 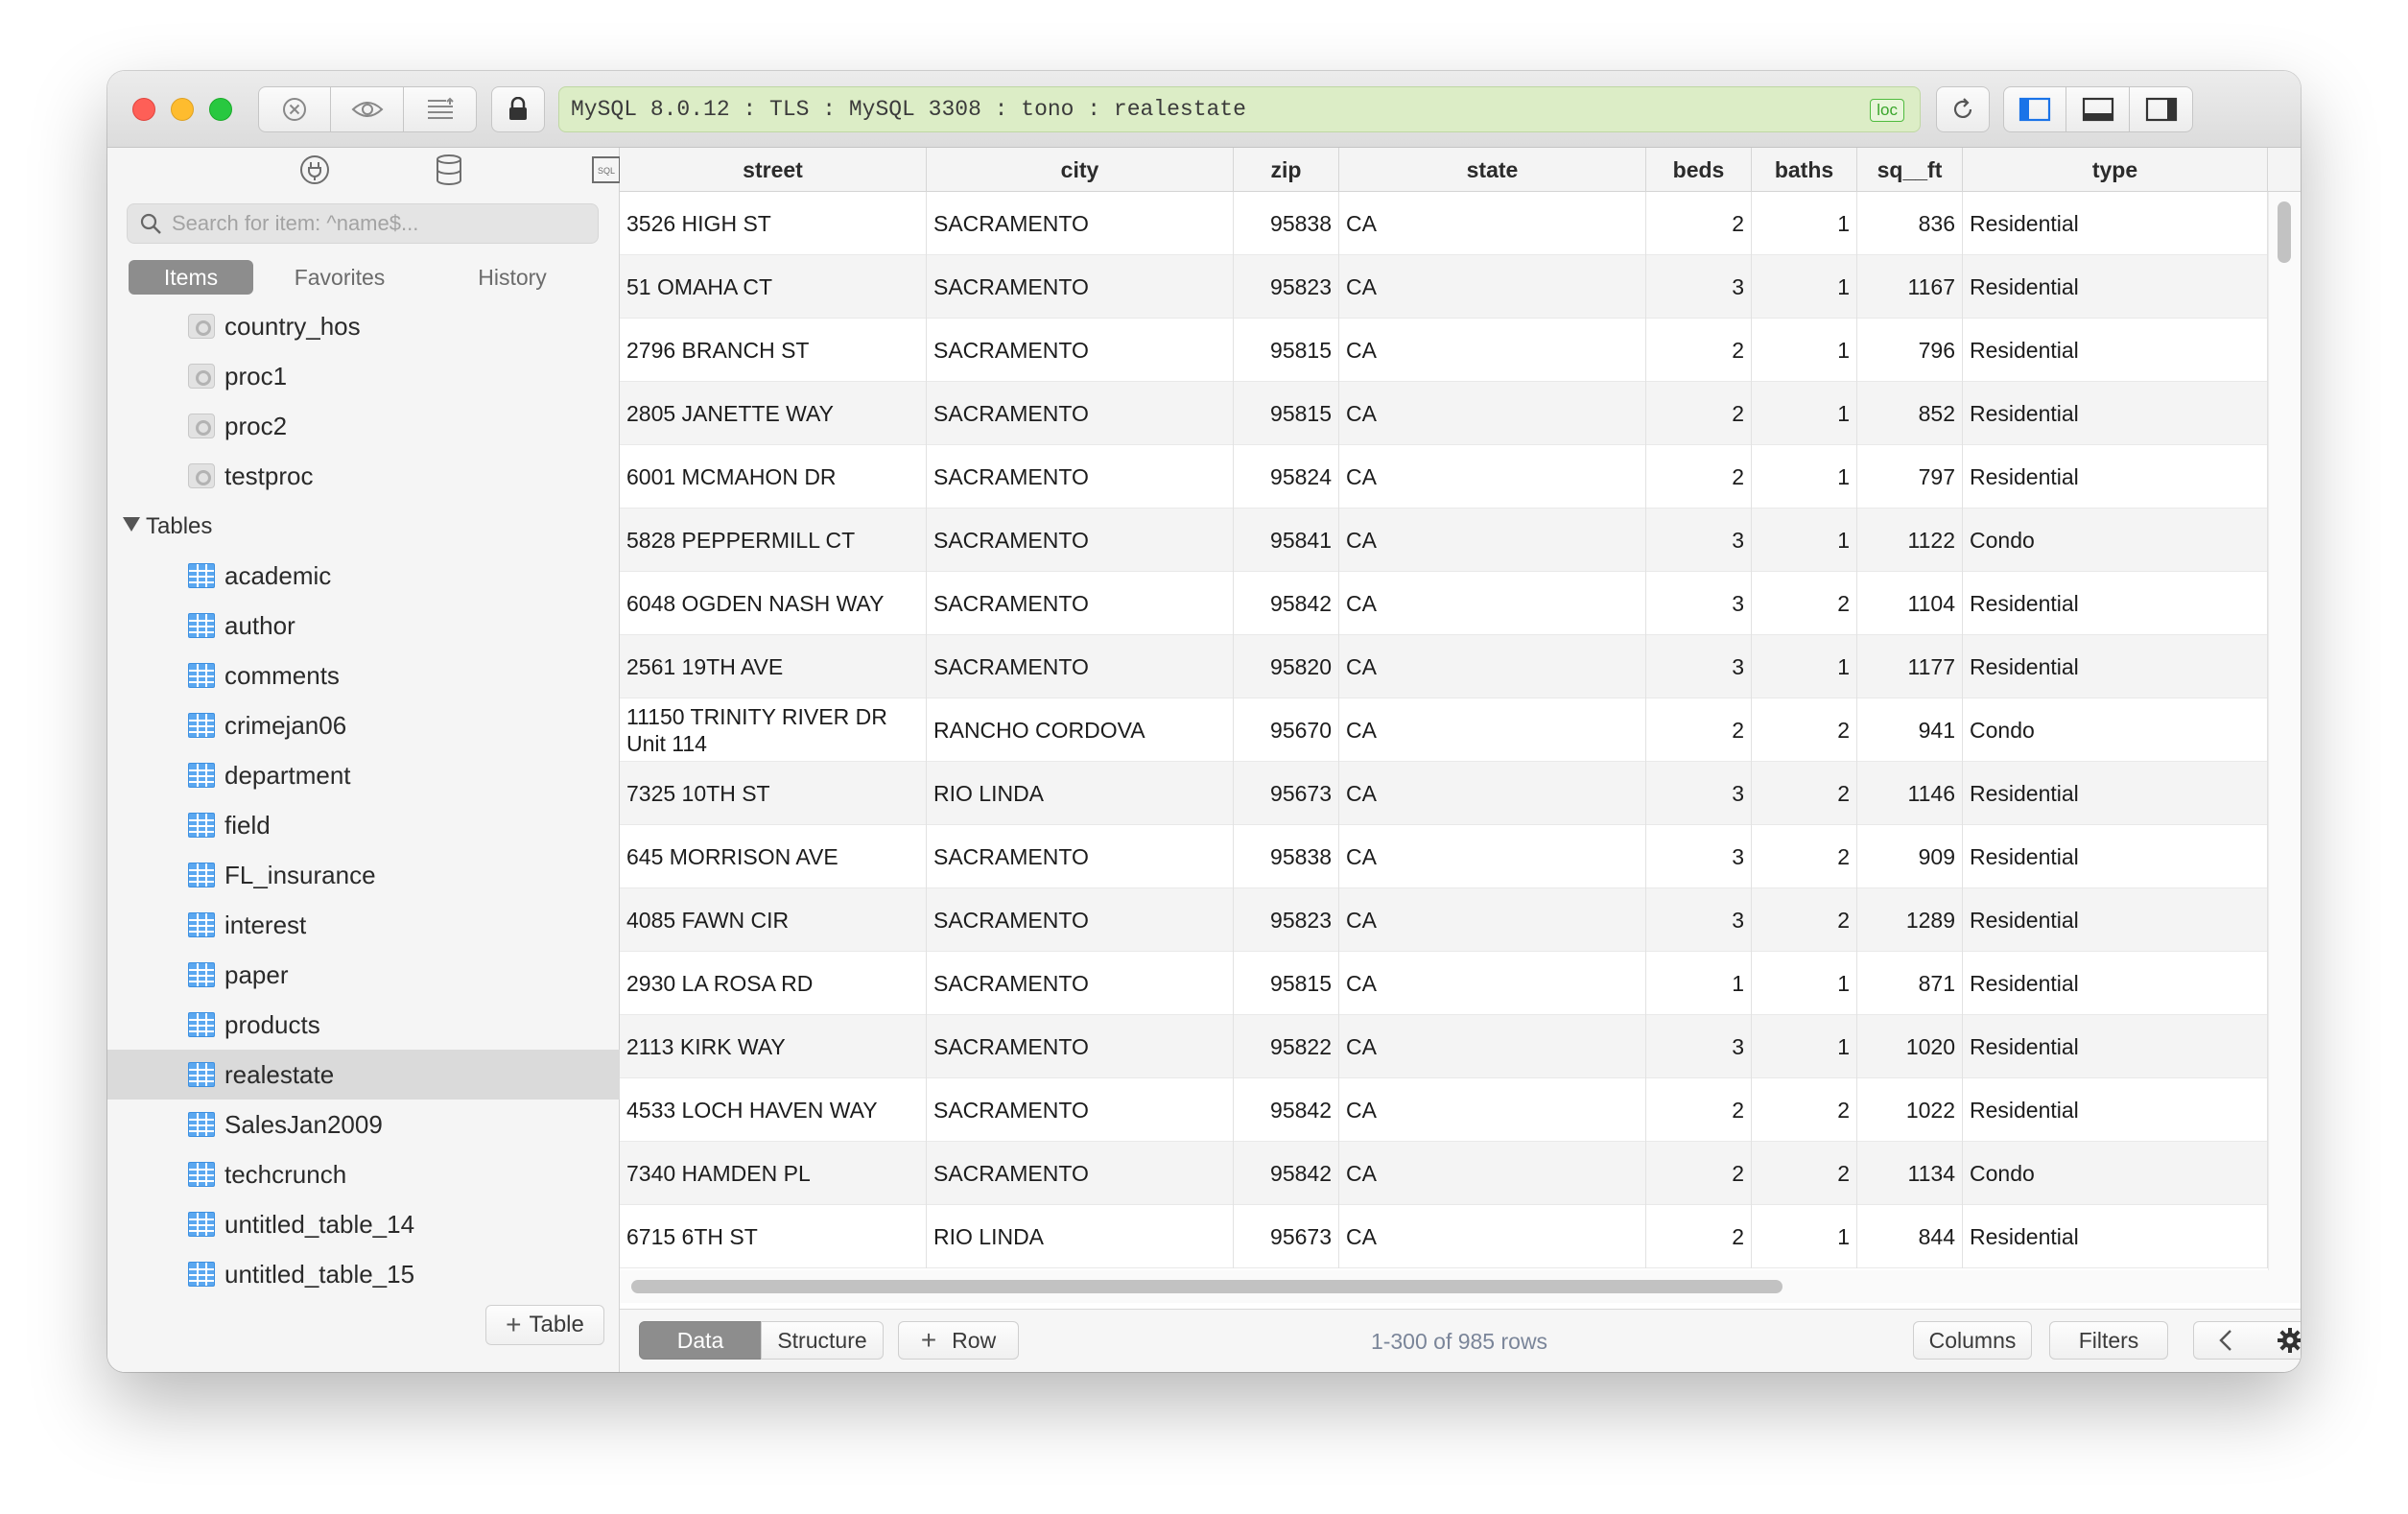 I want to click on cell-street: 51 OMAHA CT, so click(x=773, y=287).